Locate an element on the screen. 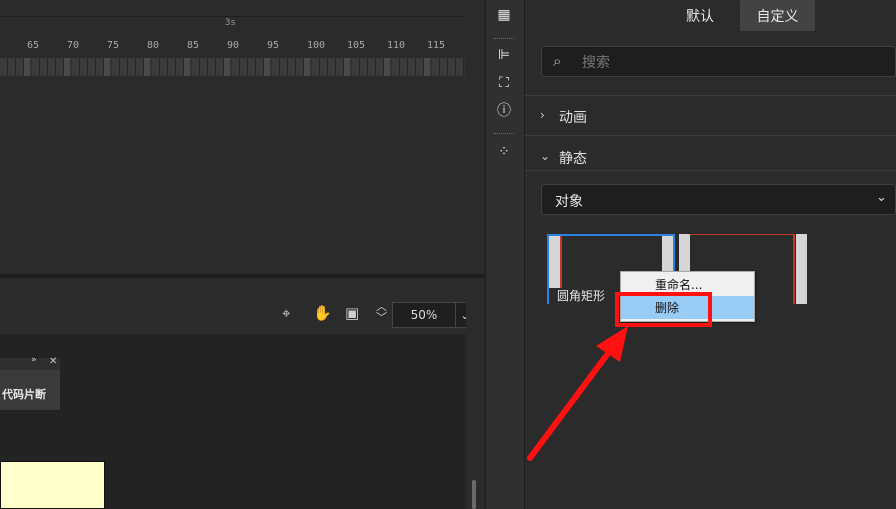 The width and height of the screenshot is (896, 509). frame-number: 95 is located at coordinates (273, 45).